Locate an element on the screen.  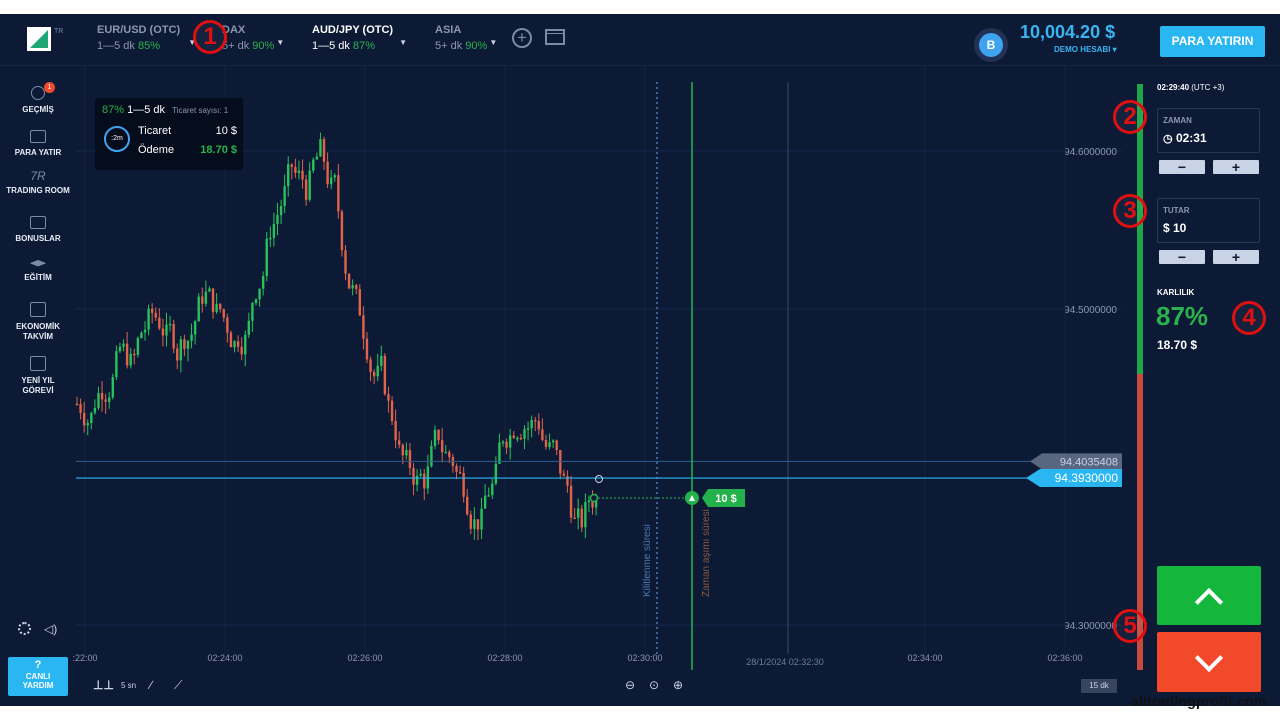
time-tick-label: 02:30:00 is located at coordinates (644, 658).